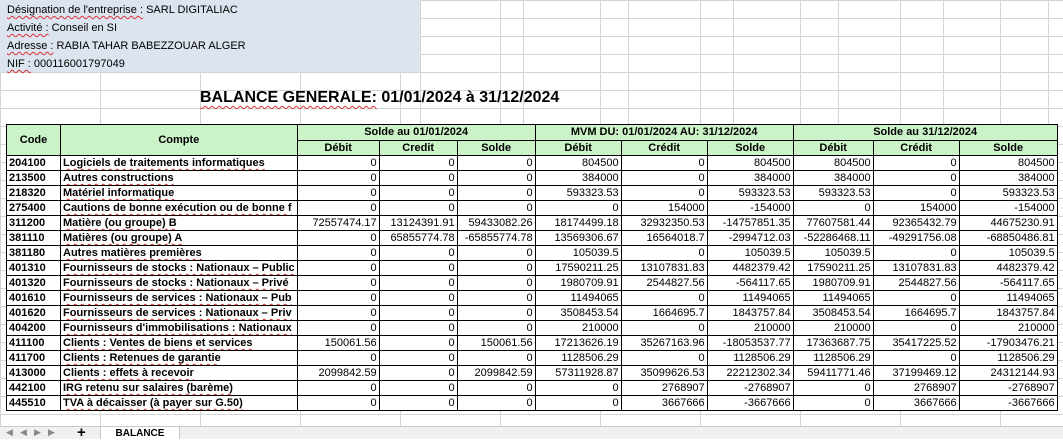 The height and width of the screenshot is (441, 1063). What do you see at coordinates (578, 283) in the screenshot?
I see `amount-cell: 1980709.91` at bounding box center [578, 283].